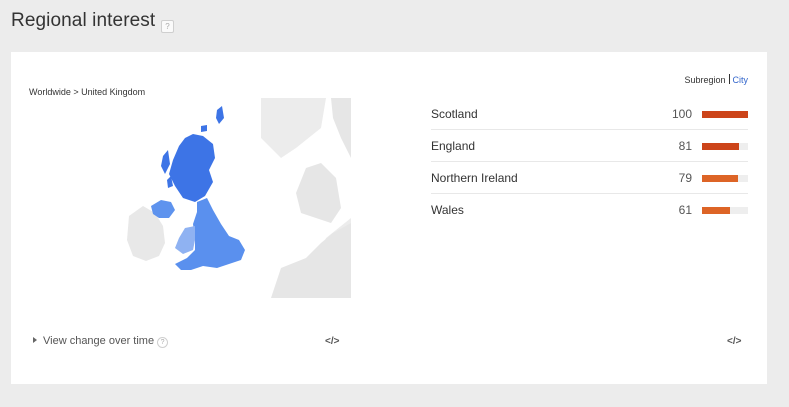  I want to click on view-change-over-time-link: View change over time?, so click(101, 341).